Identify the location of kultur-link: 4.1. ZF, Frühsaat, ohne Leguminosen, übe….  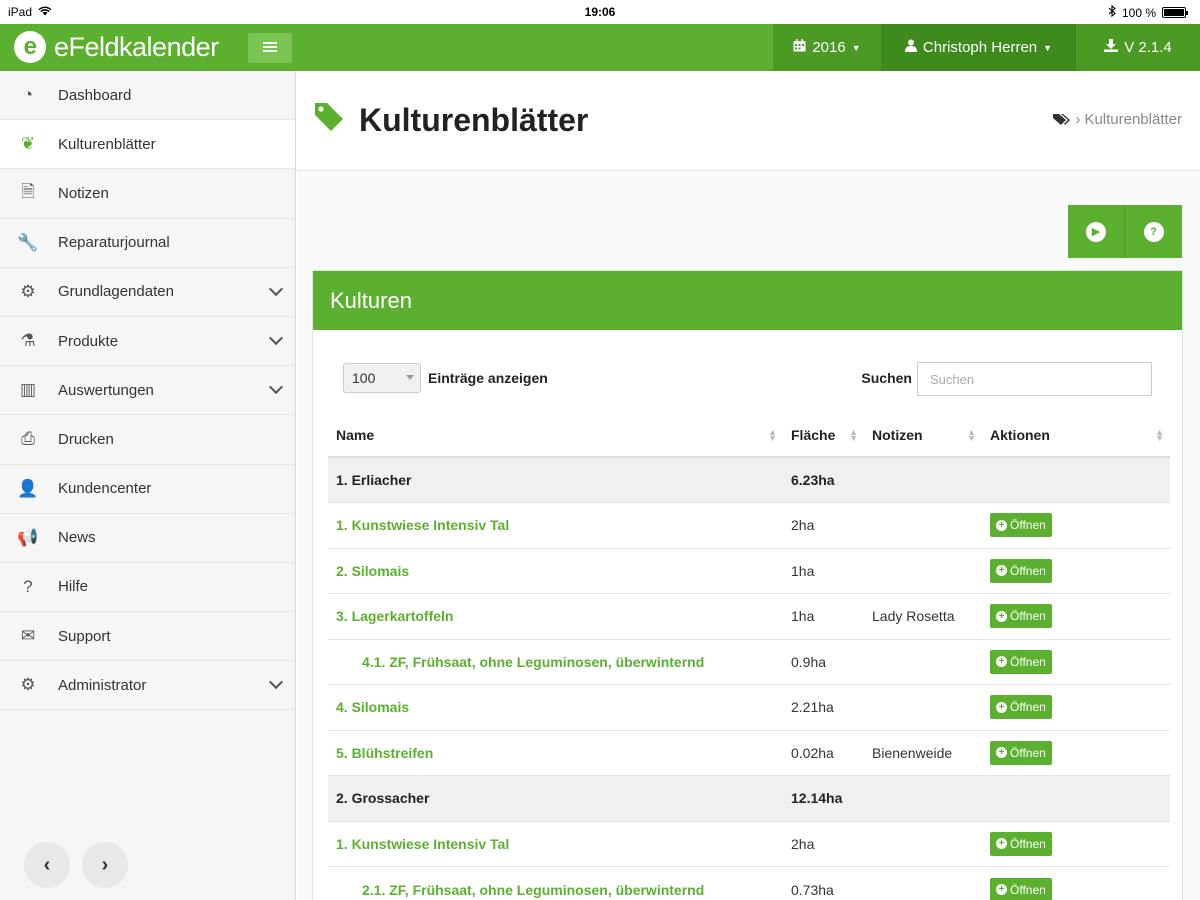
(520, 662).